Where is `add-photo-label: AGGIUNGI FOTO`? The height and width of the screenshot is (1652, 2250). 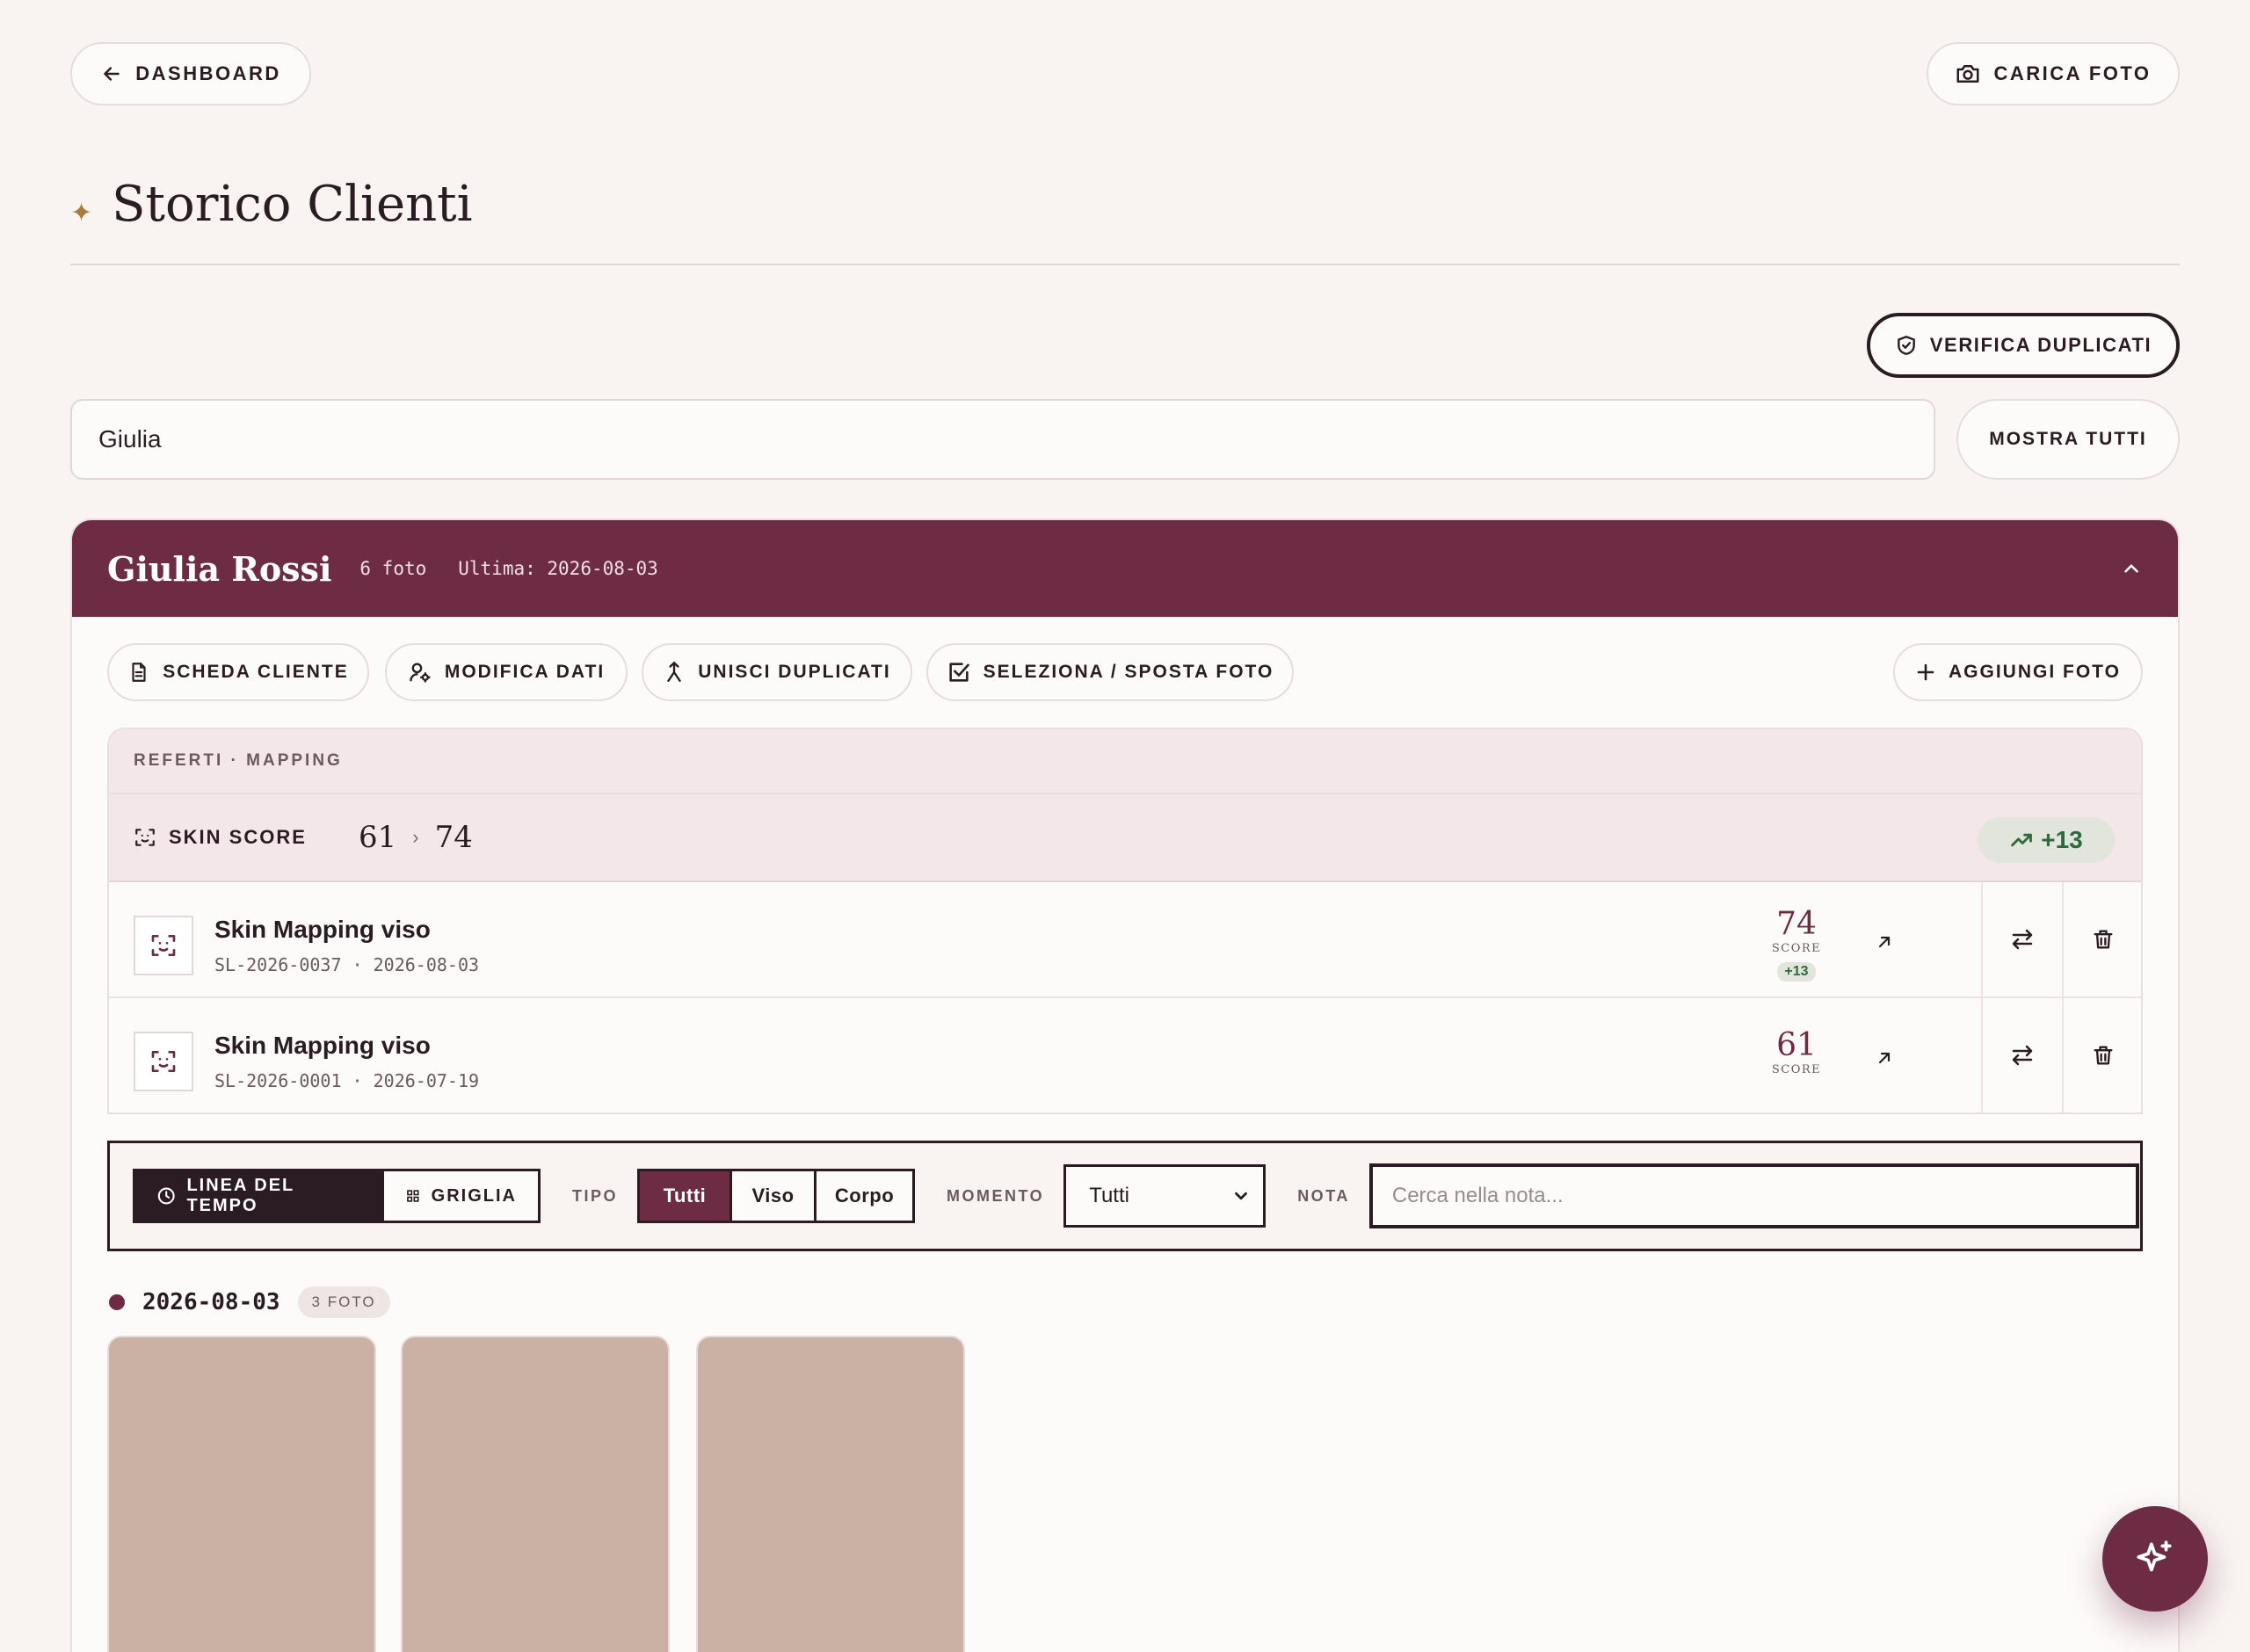 add-photo-label: AGGIUNGI FOTO is located at coordinates (2035, 672).